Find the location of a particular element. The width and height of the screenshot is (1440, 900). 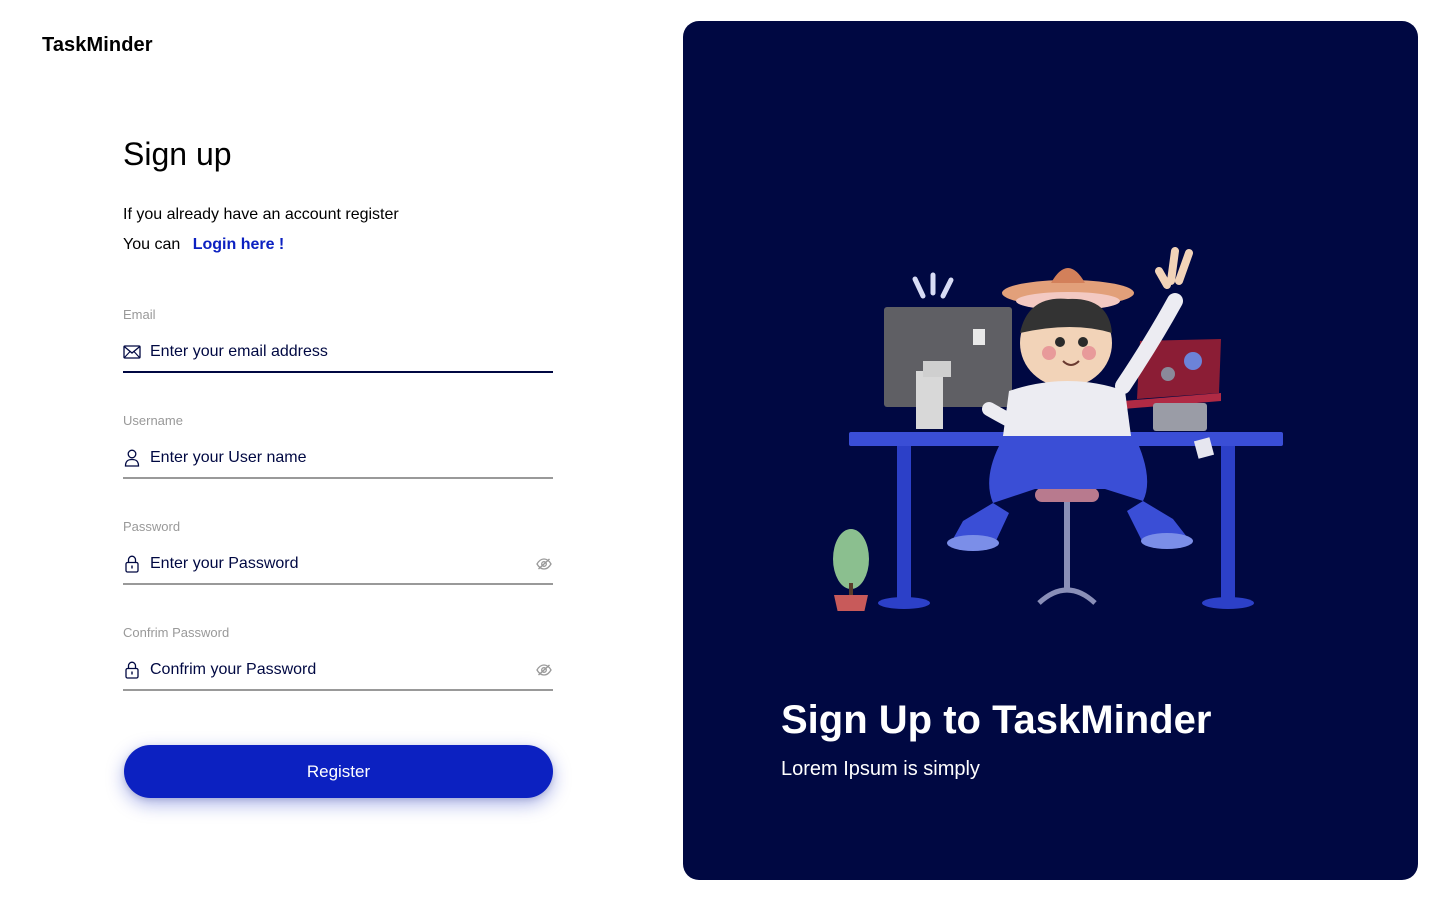

panel-subtitle: Lorem Ipsum is simply is located at coordinates (880, 769).